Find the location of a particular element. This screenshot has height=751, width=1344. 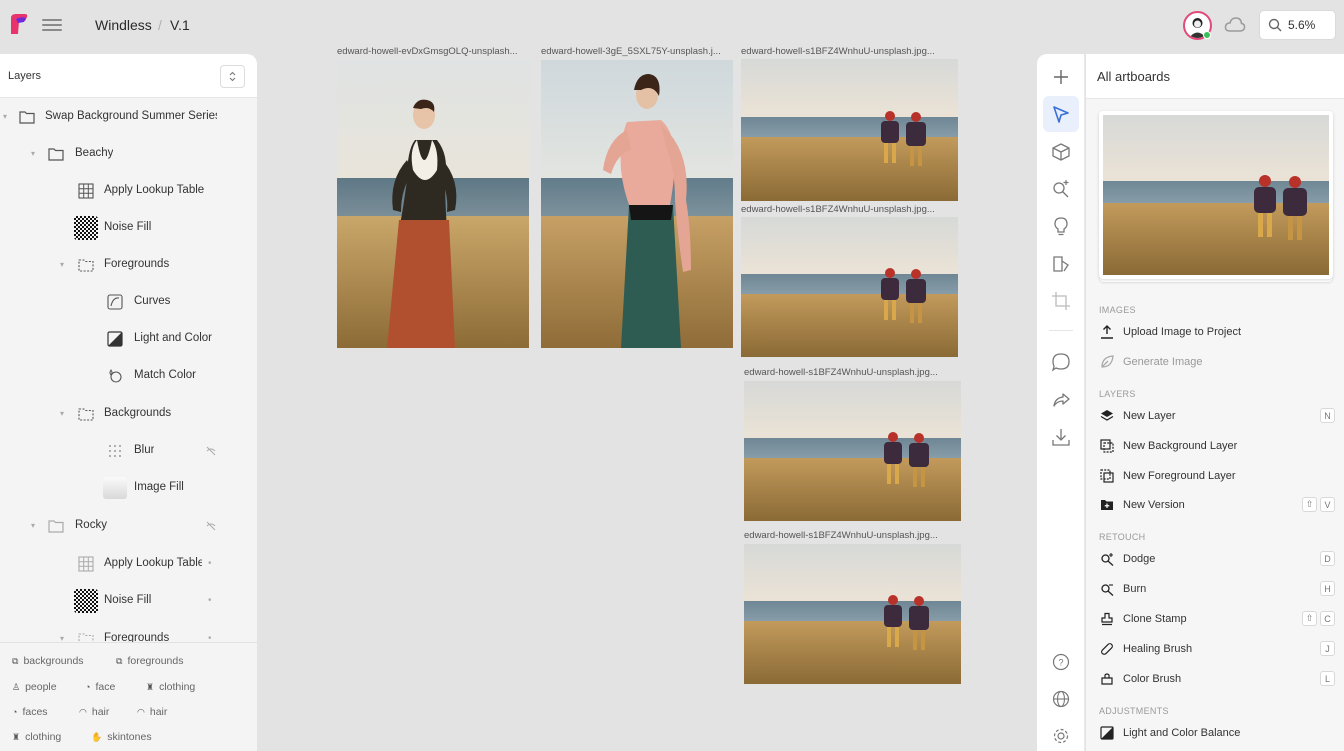

artboard-preview is located at coordinates (1216, 195).